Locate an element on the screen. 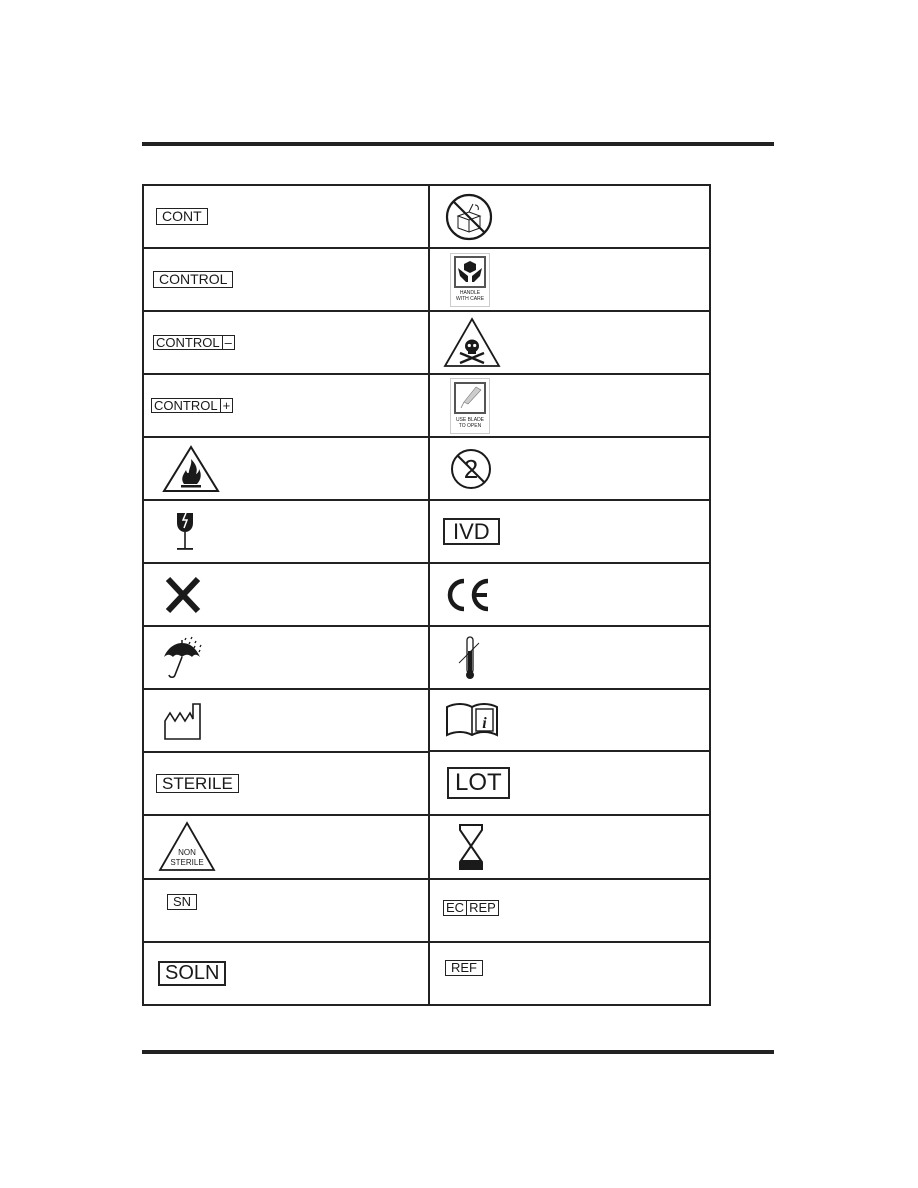  x-cross-icon is located at coordinates (183, 594).